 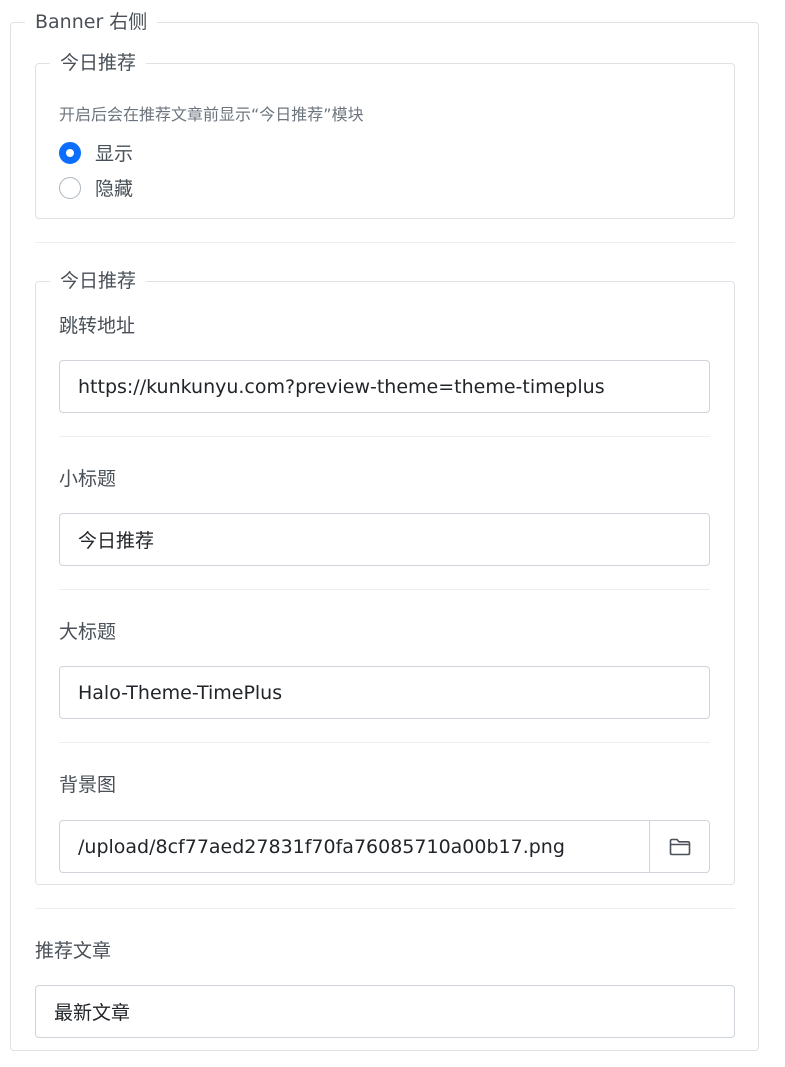 I want to click on radio-hide-label: 隐藏, so click(x=114, y=189).